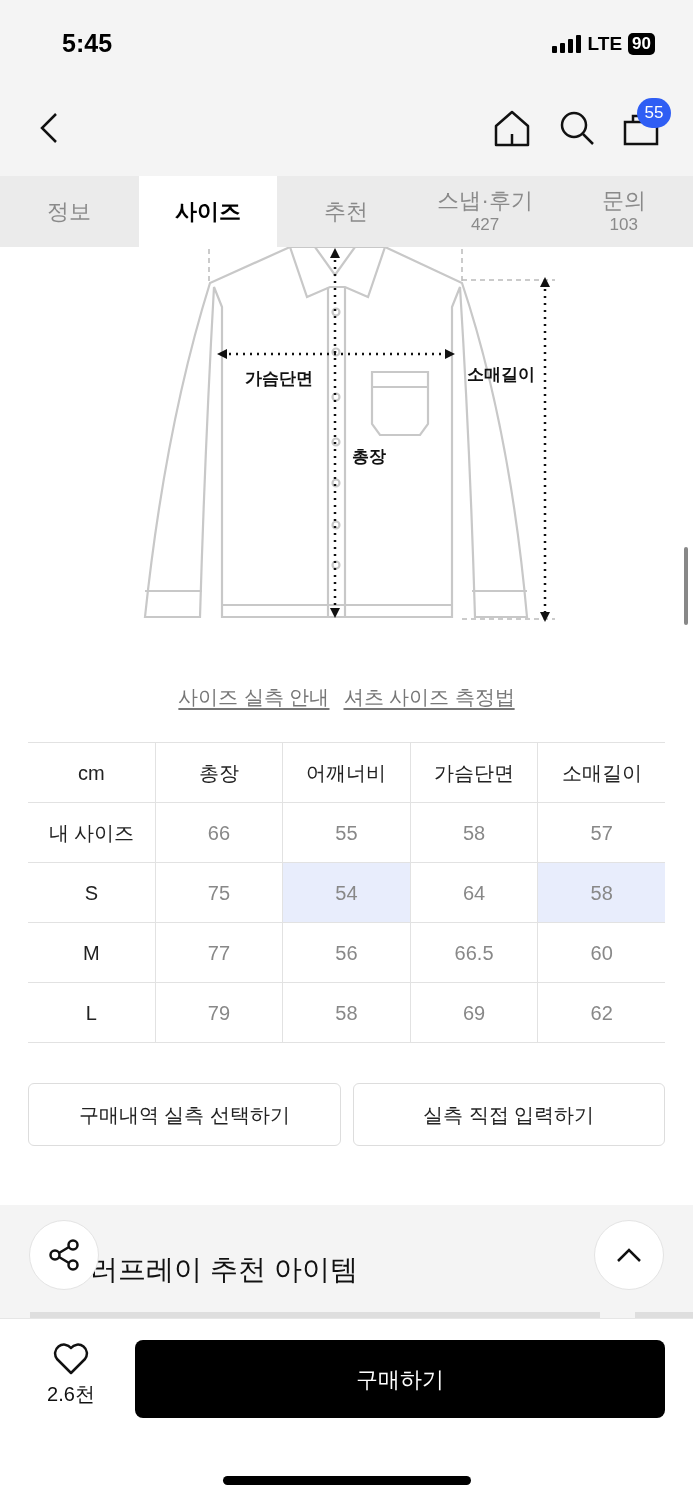  I want to click on table-cell: 77, so click(219, 953).